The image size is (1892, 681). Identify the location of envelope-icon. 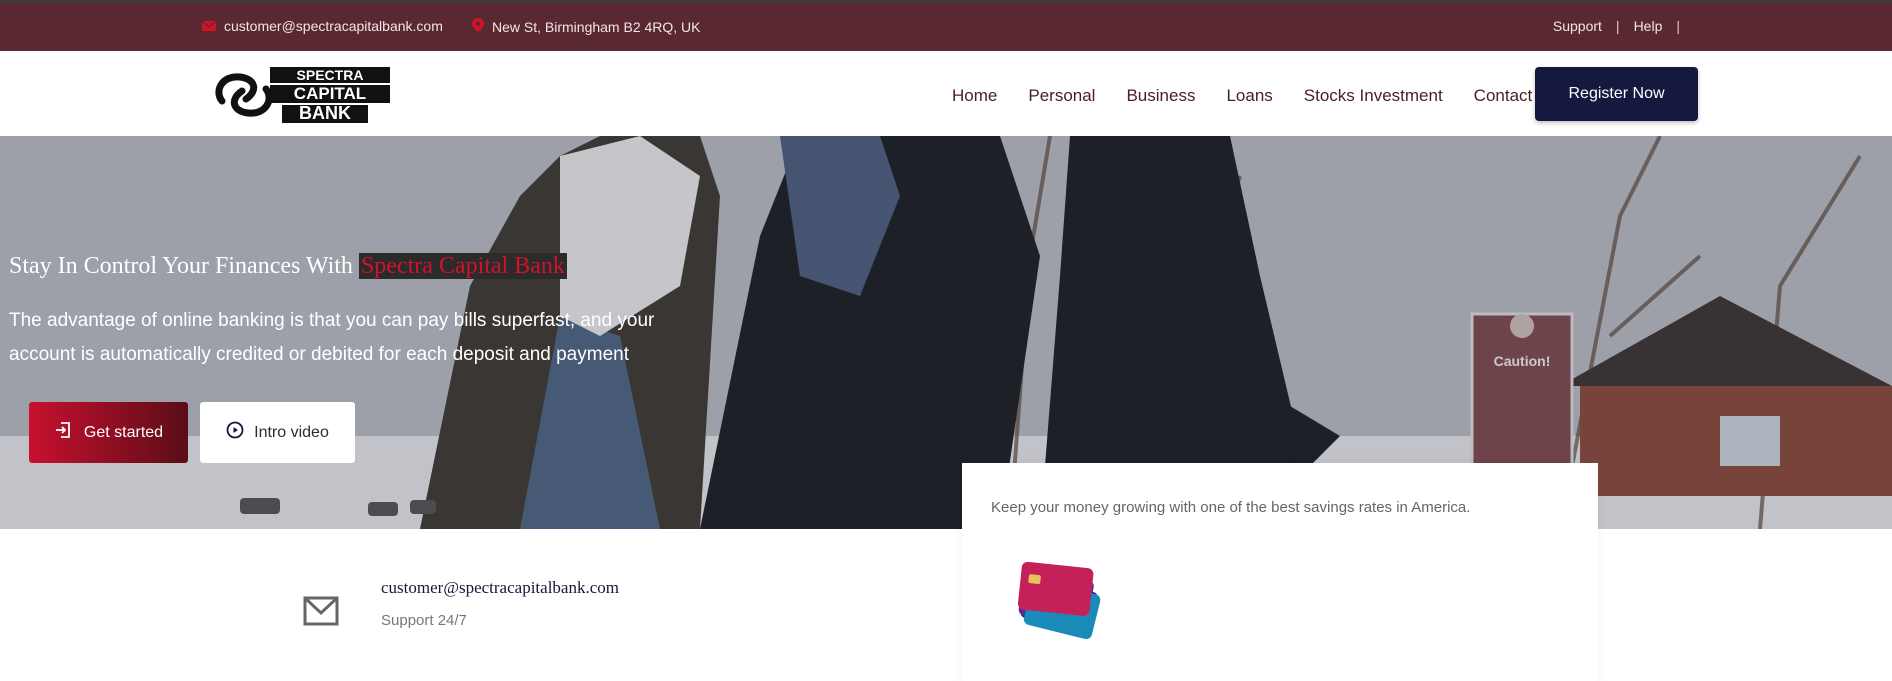
(209, 26).